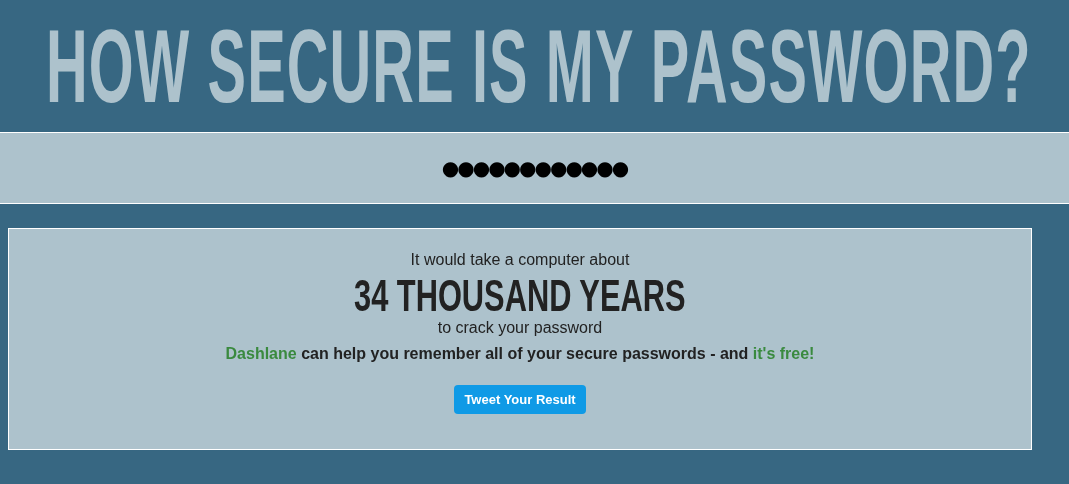 The height and width of the screenshot is (484, 1069). What do you see at coordinates (783, 353) in the screenshot?
I see `free-link: it's free!` at bounding box center [783, 353].